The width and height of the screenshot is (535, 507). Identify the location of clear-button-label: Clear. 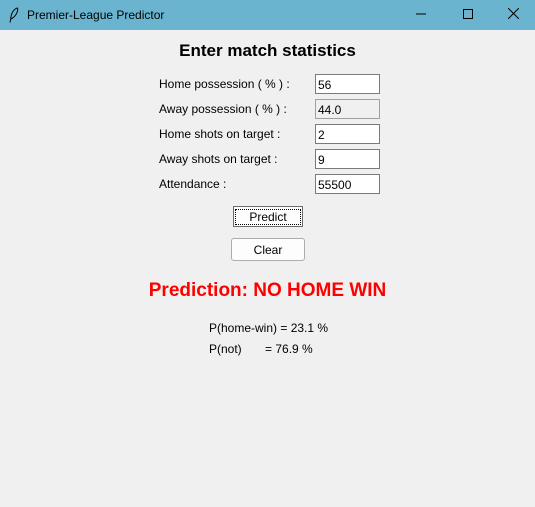
(268, 250).